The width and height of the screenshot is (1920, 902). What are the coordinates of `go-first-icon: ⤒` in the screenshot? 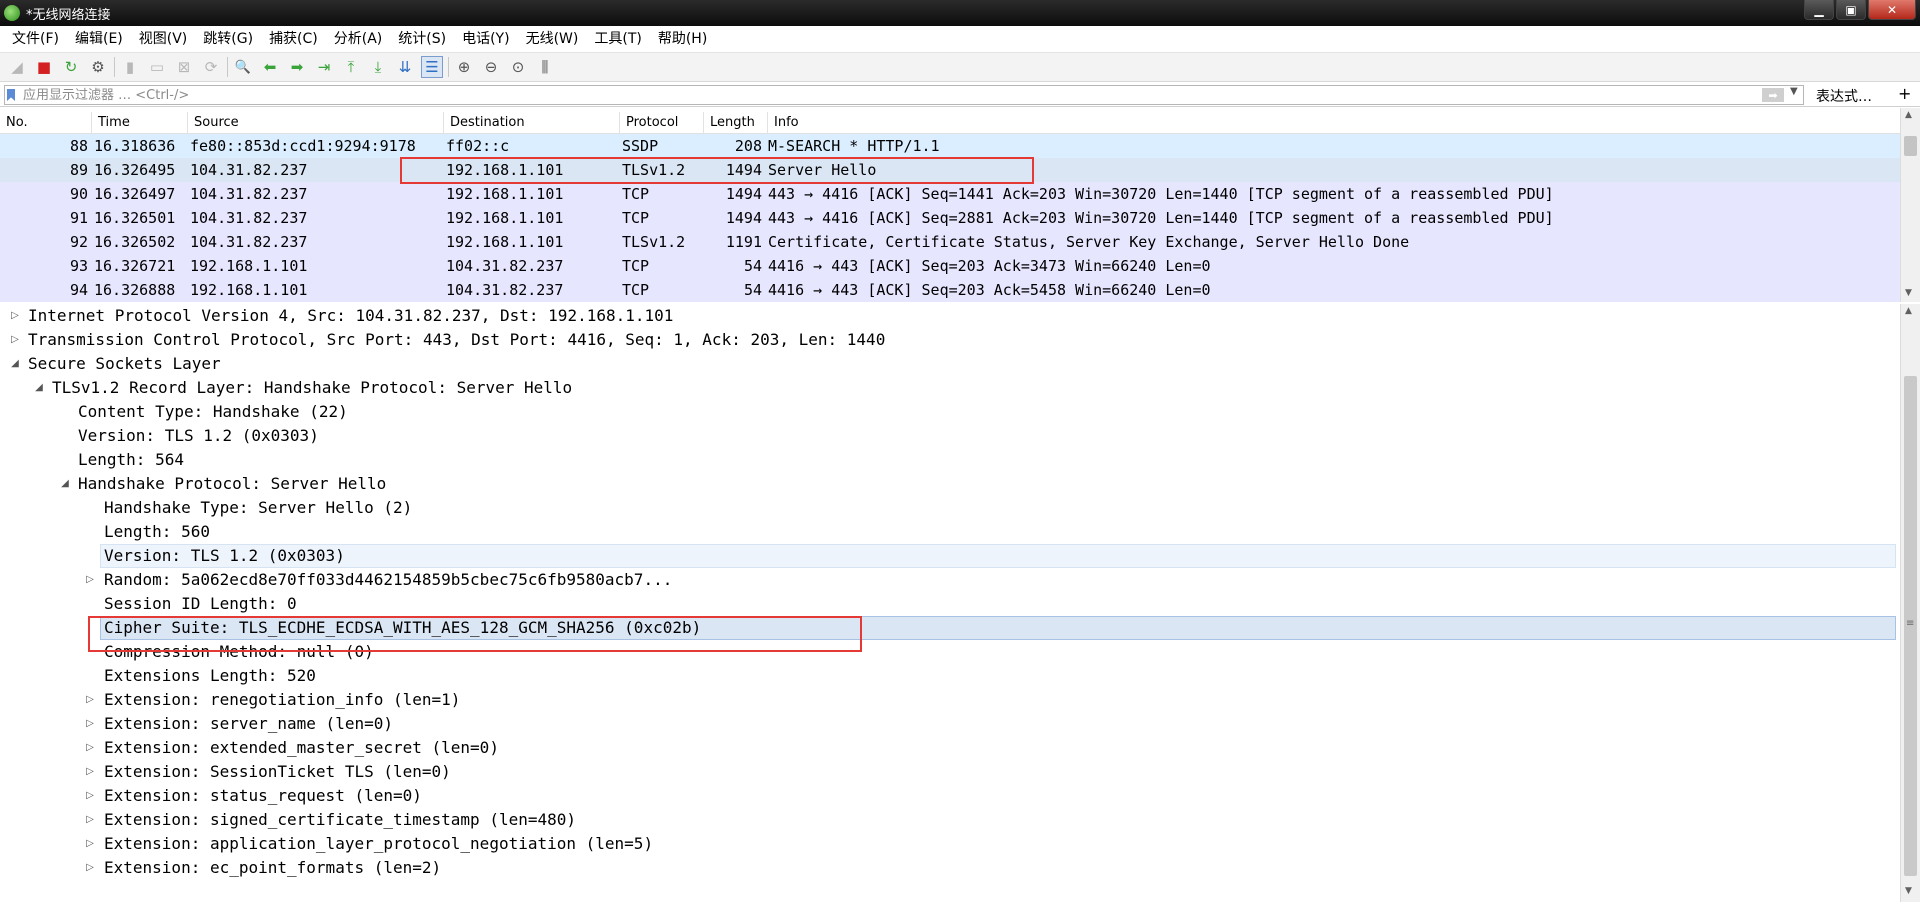 It's located at (351, 67).